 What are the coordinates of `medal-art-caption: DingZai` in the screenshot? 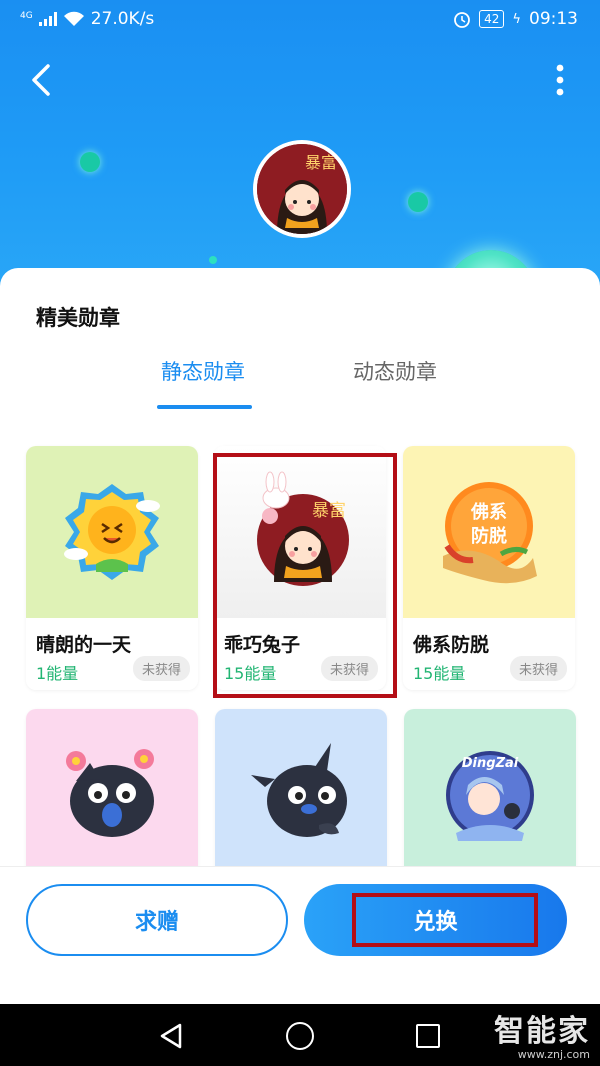 It's located at (490, 763).